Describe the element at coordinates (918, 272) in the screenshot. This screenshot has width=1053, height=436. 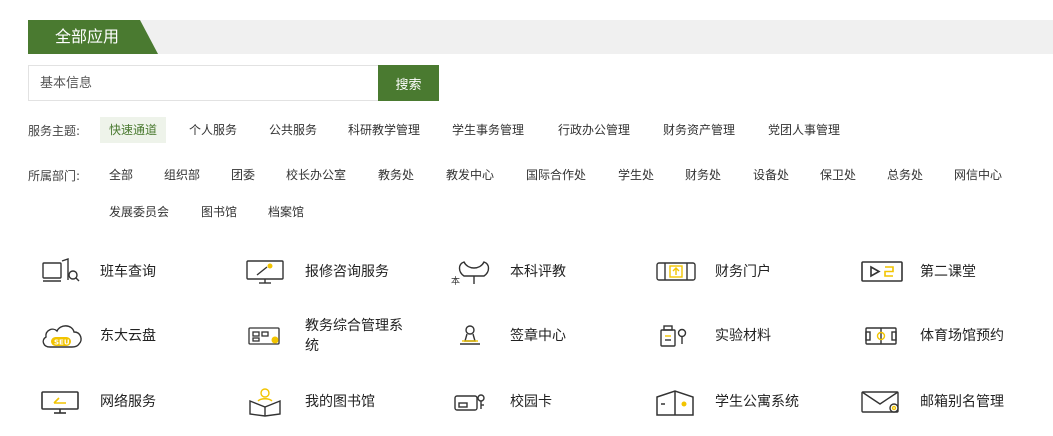
I see `app-second-classroom: 第二课堂` at that location.